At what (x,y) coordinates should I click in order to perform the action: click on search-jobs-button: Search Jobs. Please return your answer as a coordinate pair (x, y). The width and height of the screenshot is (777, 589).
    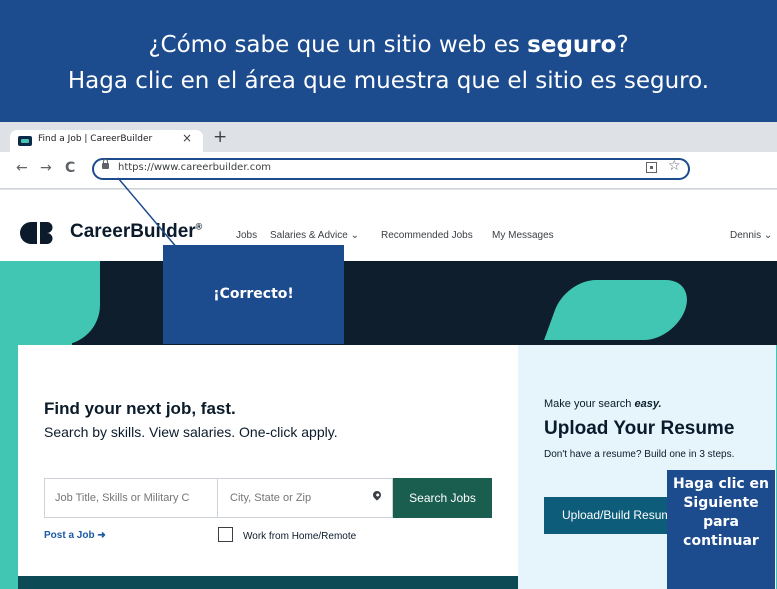
    Looking at the image, I should click on (442, 498).